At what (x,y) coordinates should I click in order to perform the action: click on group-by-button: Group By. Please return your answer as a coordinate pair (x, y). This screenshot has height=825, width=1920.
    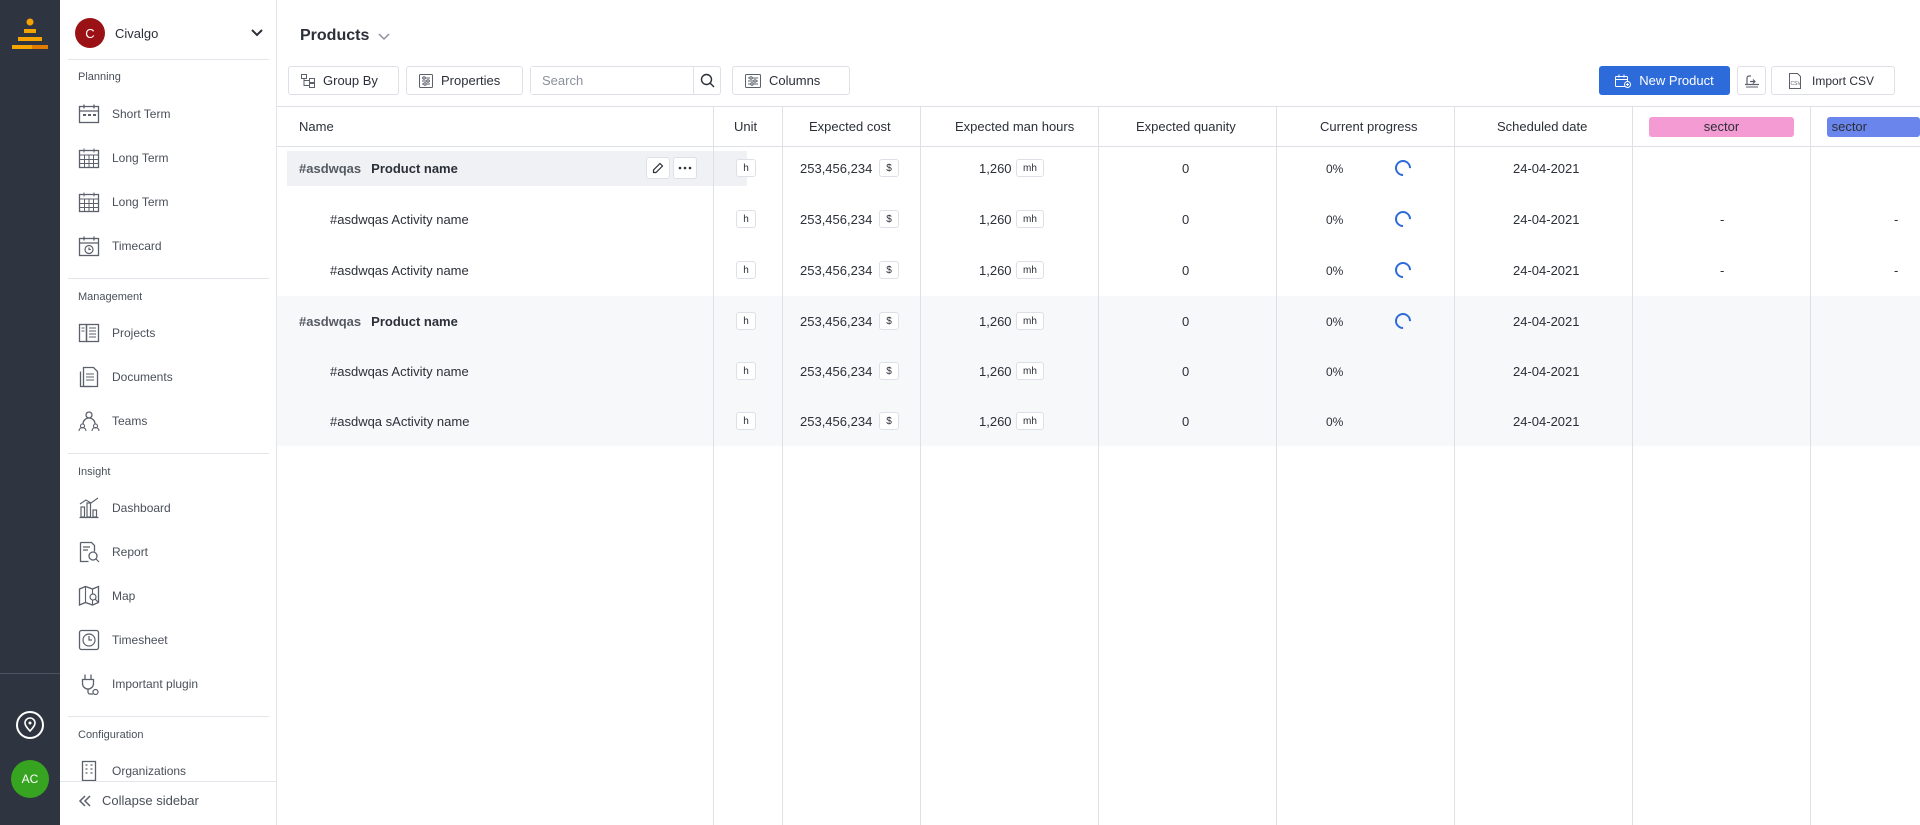
    Looking at the image, I should click on (343, 80).